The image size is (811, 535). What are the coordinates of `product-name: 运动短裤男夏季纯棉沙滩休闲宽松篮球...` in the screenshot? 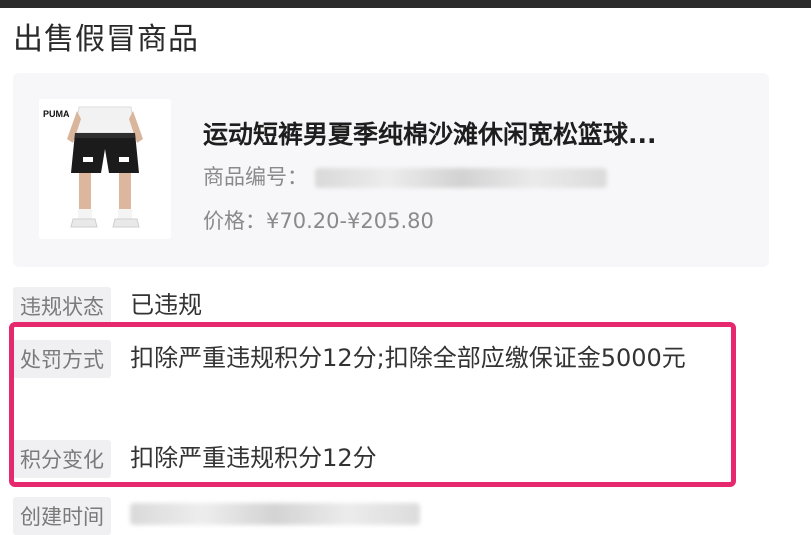 It's located at (483, 133).